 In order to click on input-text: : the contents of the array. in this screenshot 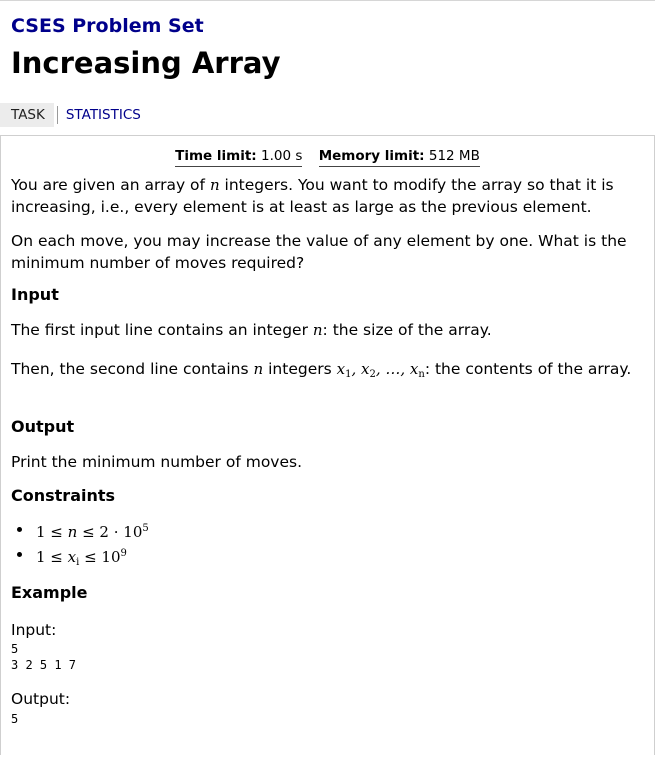, I will do `click(528, 369)`.